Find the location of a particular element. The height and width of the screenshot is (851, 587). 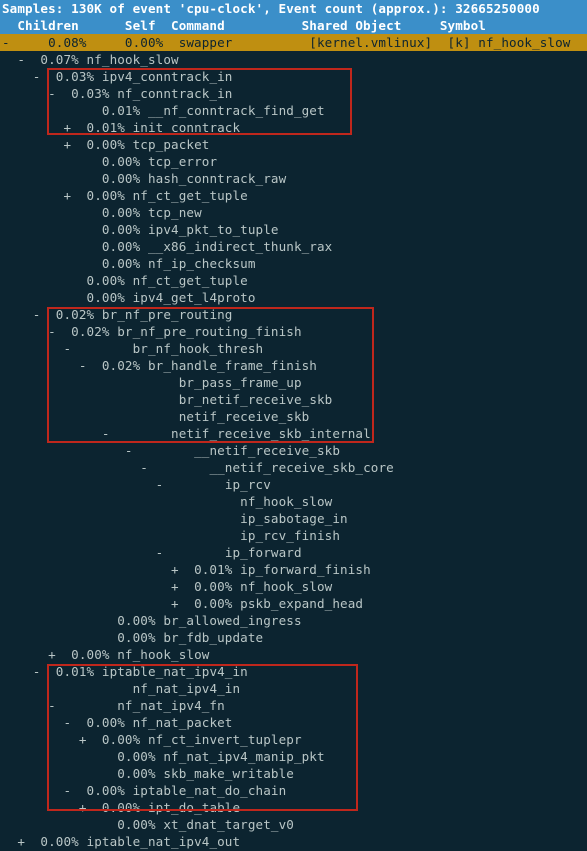

tree-row: - ip_forward is located at coordinates (294, 552).